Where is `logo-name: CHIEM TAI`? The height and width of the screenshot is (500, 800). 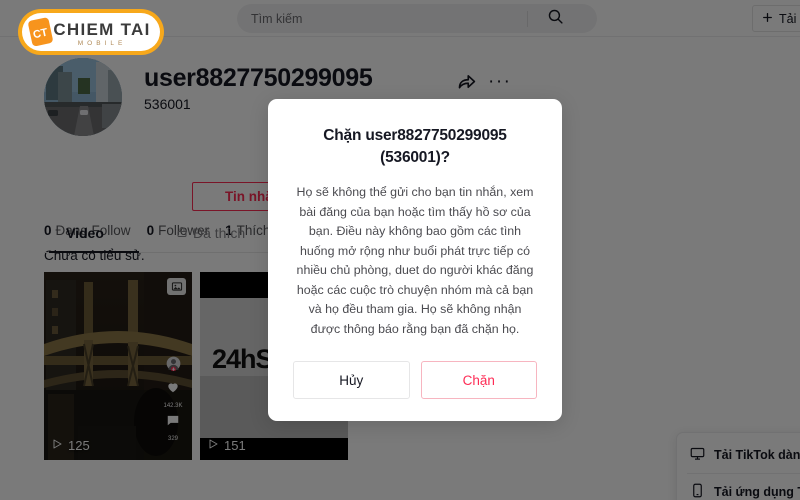
logo-name: CHIEM TAI is located at coordinates (101, 29).